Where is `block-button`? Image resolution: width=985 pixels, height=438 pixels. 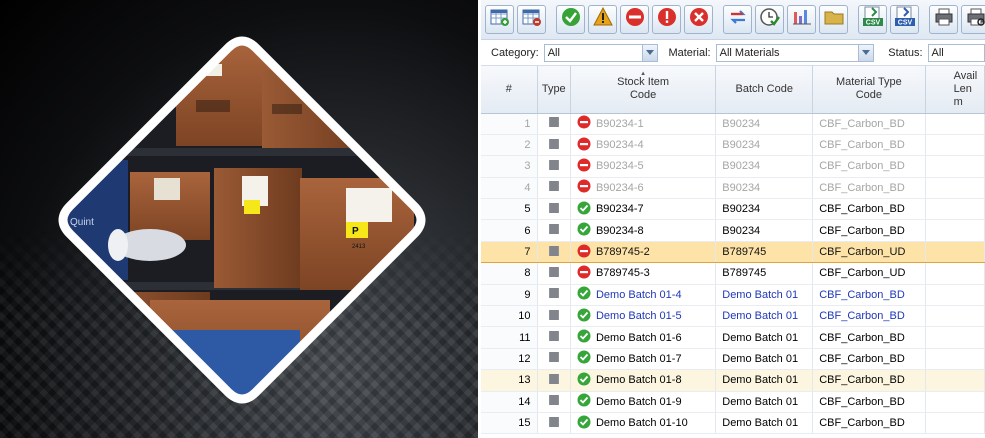 block-button is located at coordinates (634, 19).